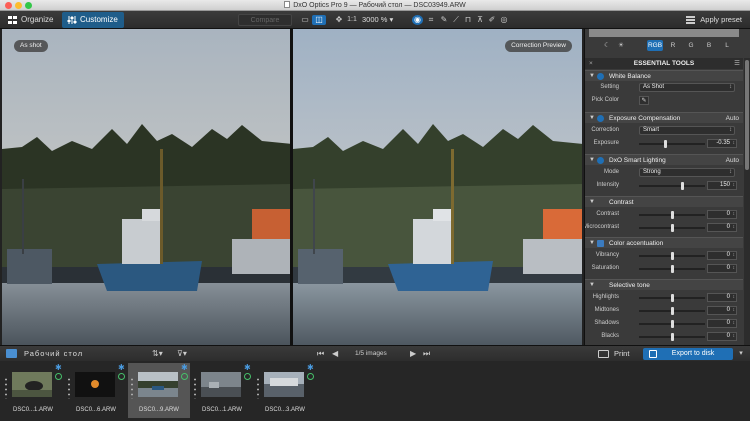 This screenshot has height=421, width=750. Describe the element at coordinates (714, 20) in the screenshot. I see `apply-preset-button: Apply preset` at that location.